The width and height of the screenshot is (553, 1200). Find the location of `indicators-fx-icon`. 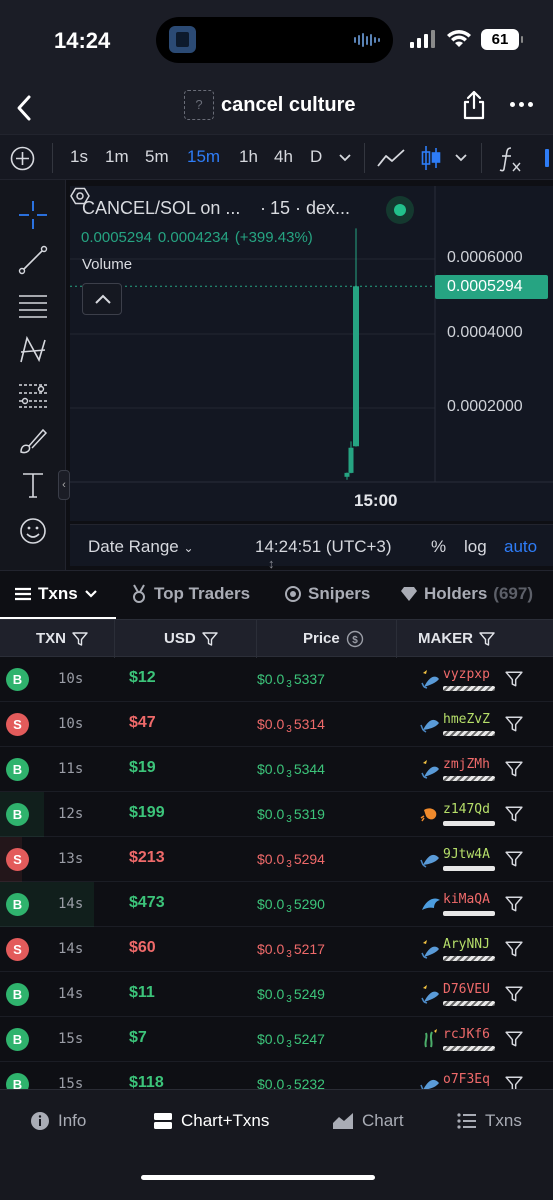

indicators-fx-icon is located at coordinates (510, 159).